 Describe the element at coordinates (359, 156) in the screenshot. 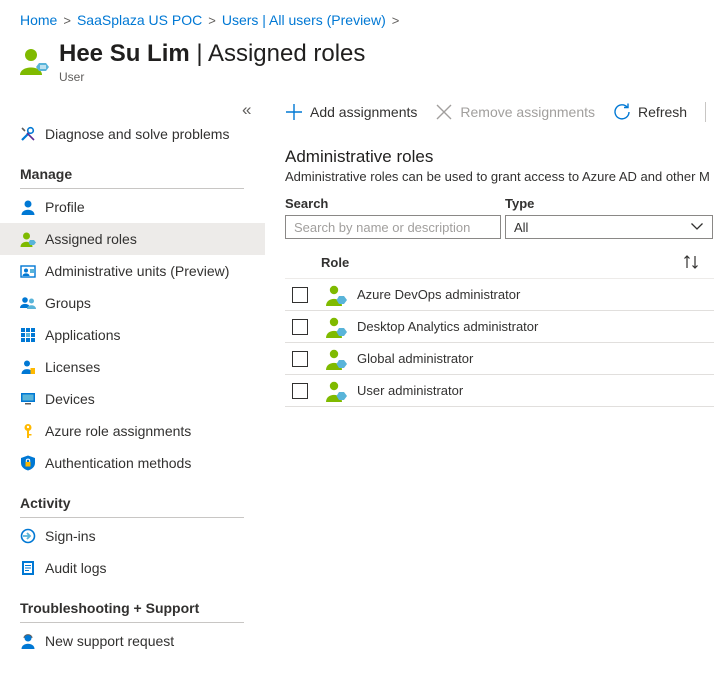

I see `section-title: Administrative roles` at that location.